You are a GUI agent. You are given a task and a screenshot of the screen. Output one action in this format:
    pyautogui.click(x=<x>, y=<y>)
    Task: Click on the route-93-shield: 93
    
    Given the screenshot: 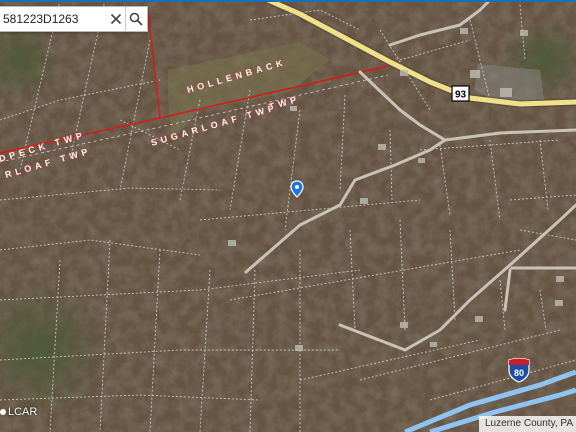 What is the action you would take?
    pyautogui.click(x=460, y=93)
    